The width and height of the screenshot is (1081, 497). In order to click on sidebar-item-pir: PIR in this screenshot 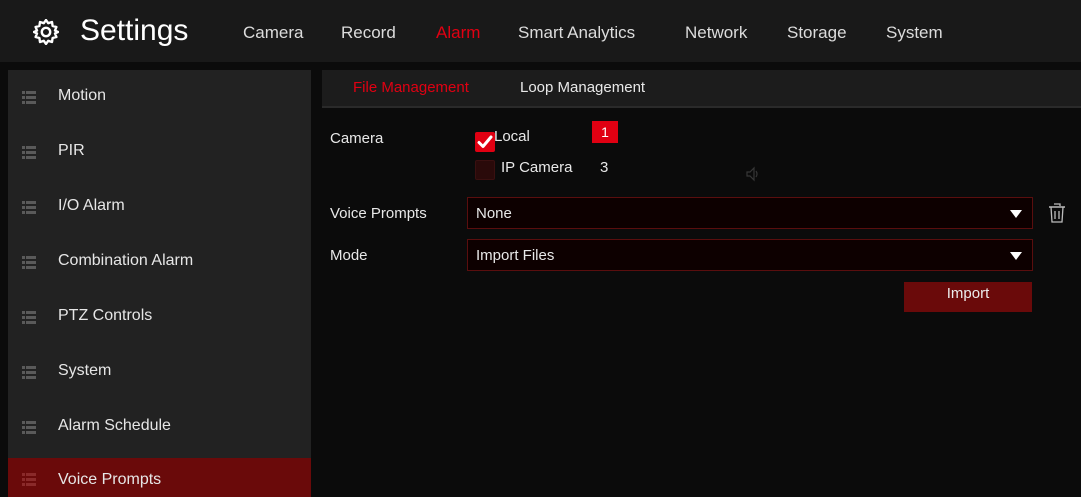, I will do `click(159, 152)`.